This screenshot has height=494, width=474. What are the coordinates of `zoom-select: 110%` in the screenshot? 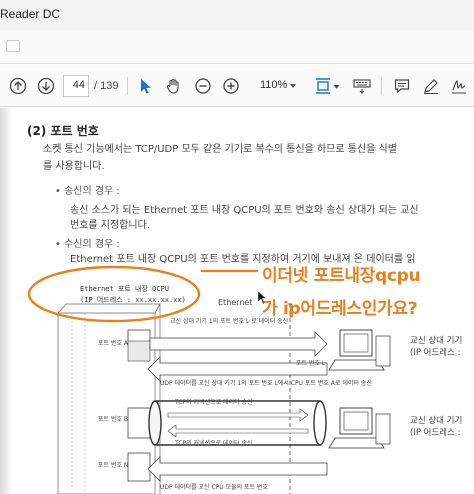 It's located at (275, 86).